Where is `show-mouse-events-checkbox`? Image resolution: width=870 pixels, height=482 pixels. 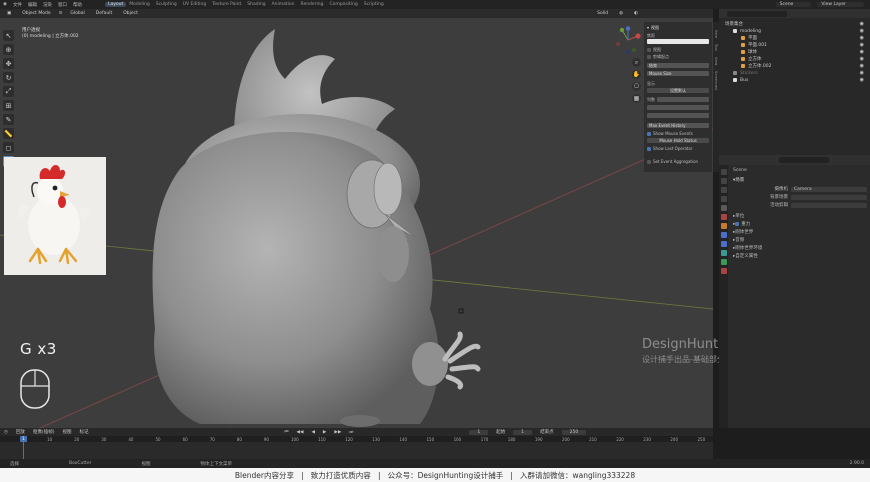
show-mouse-events-checkbox is located at coordinates (649, 133).